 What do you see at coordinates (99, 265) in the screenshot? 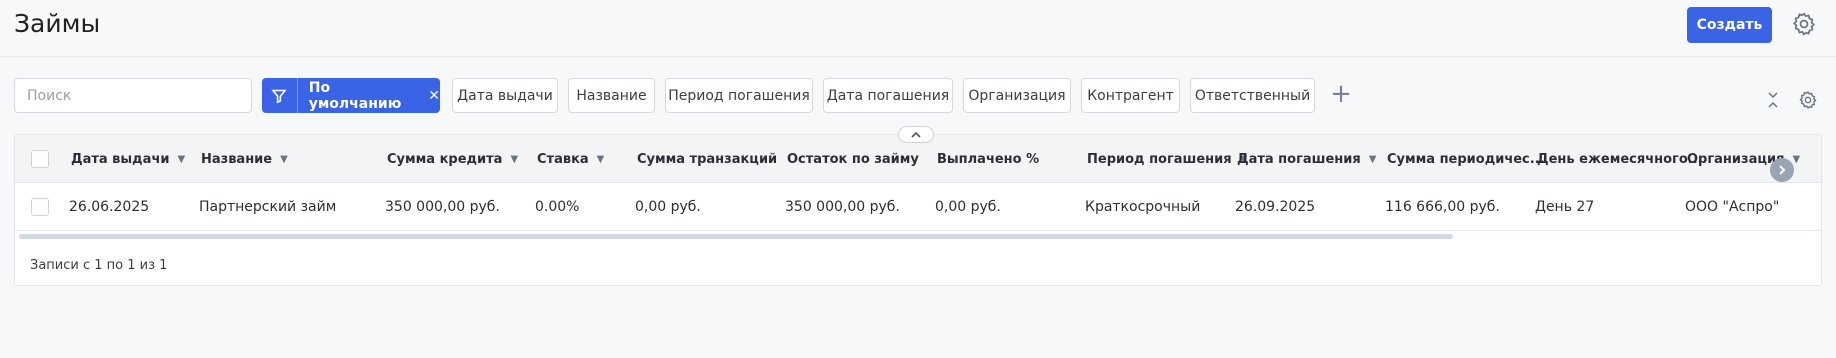
I see `records-count: Записи с 1 по 1 из 1` at bounding box center [99, 265].